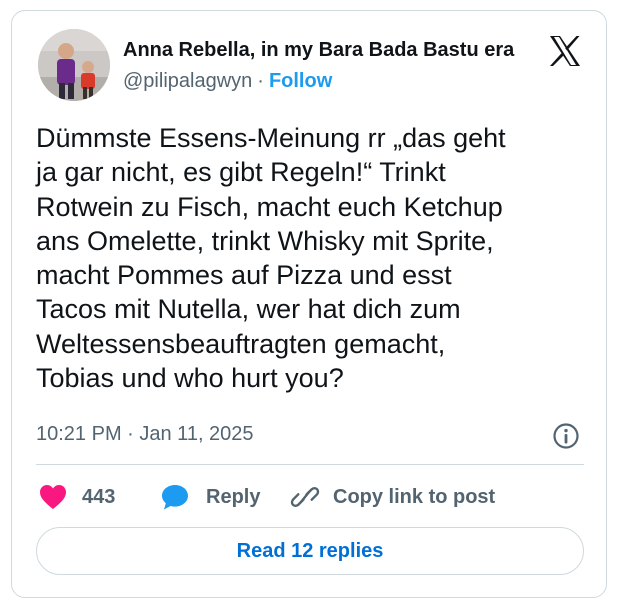 The image size is (620, 610). What do you see at coordinates (99, 496) in the screenshot?
I see `like-count: 443` at bounding box center [99, 496].